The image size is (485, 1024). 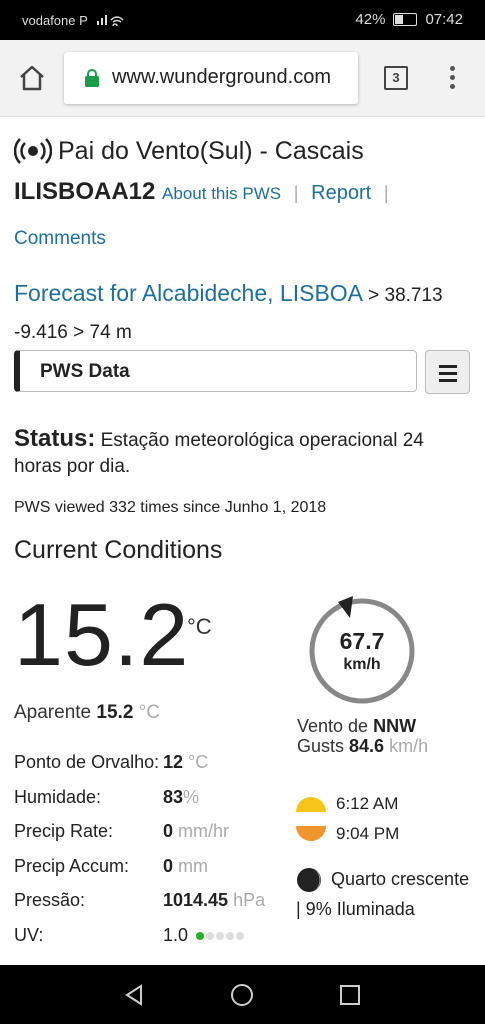 I want to click on lock-icon, so click(x=92, y=78).